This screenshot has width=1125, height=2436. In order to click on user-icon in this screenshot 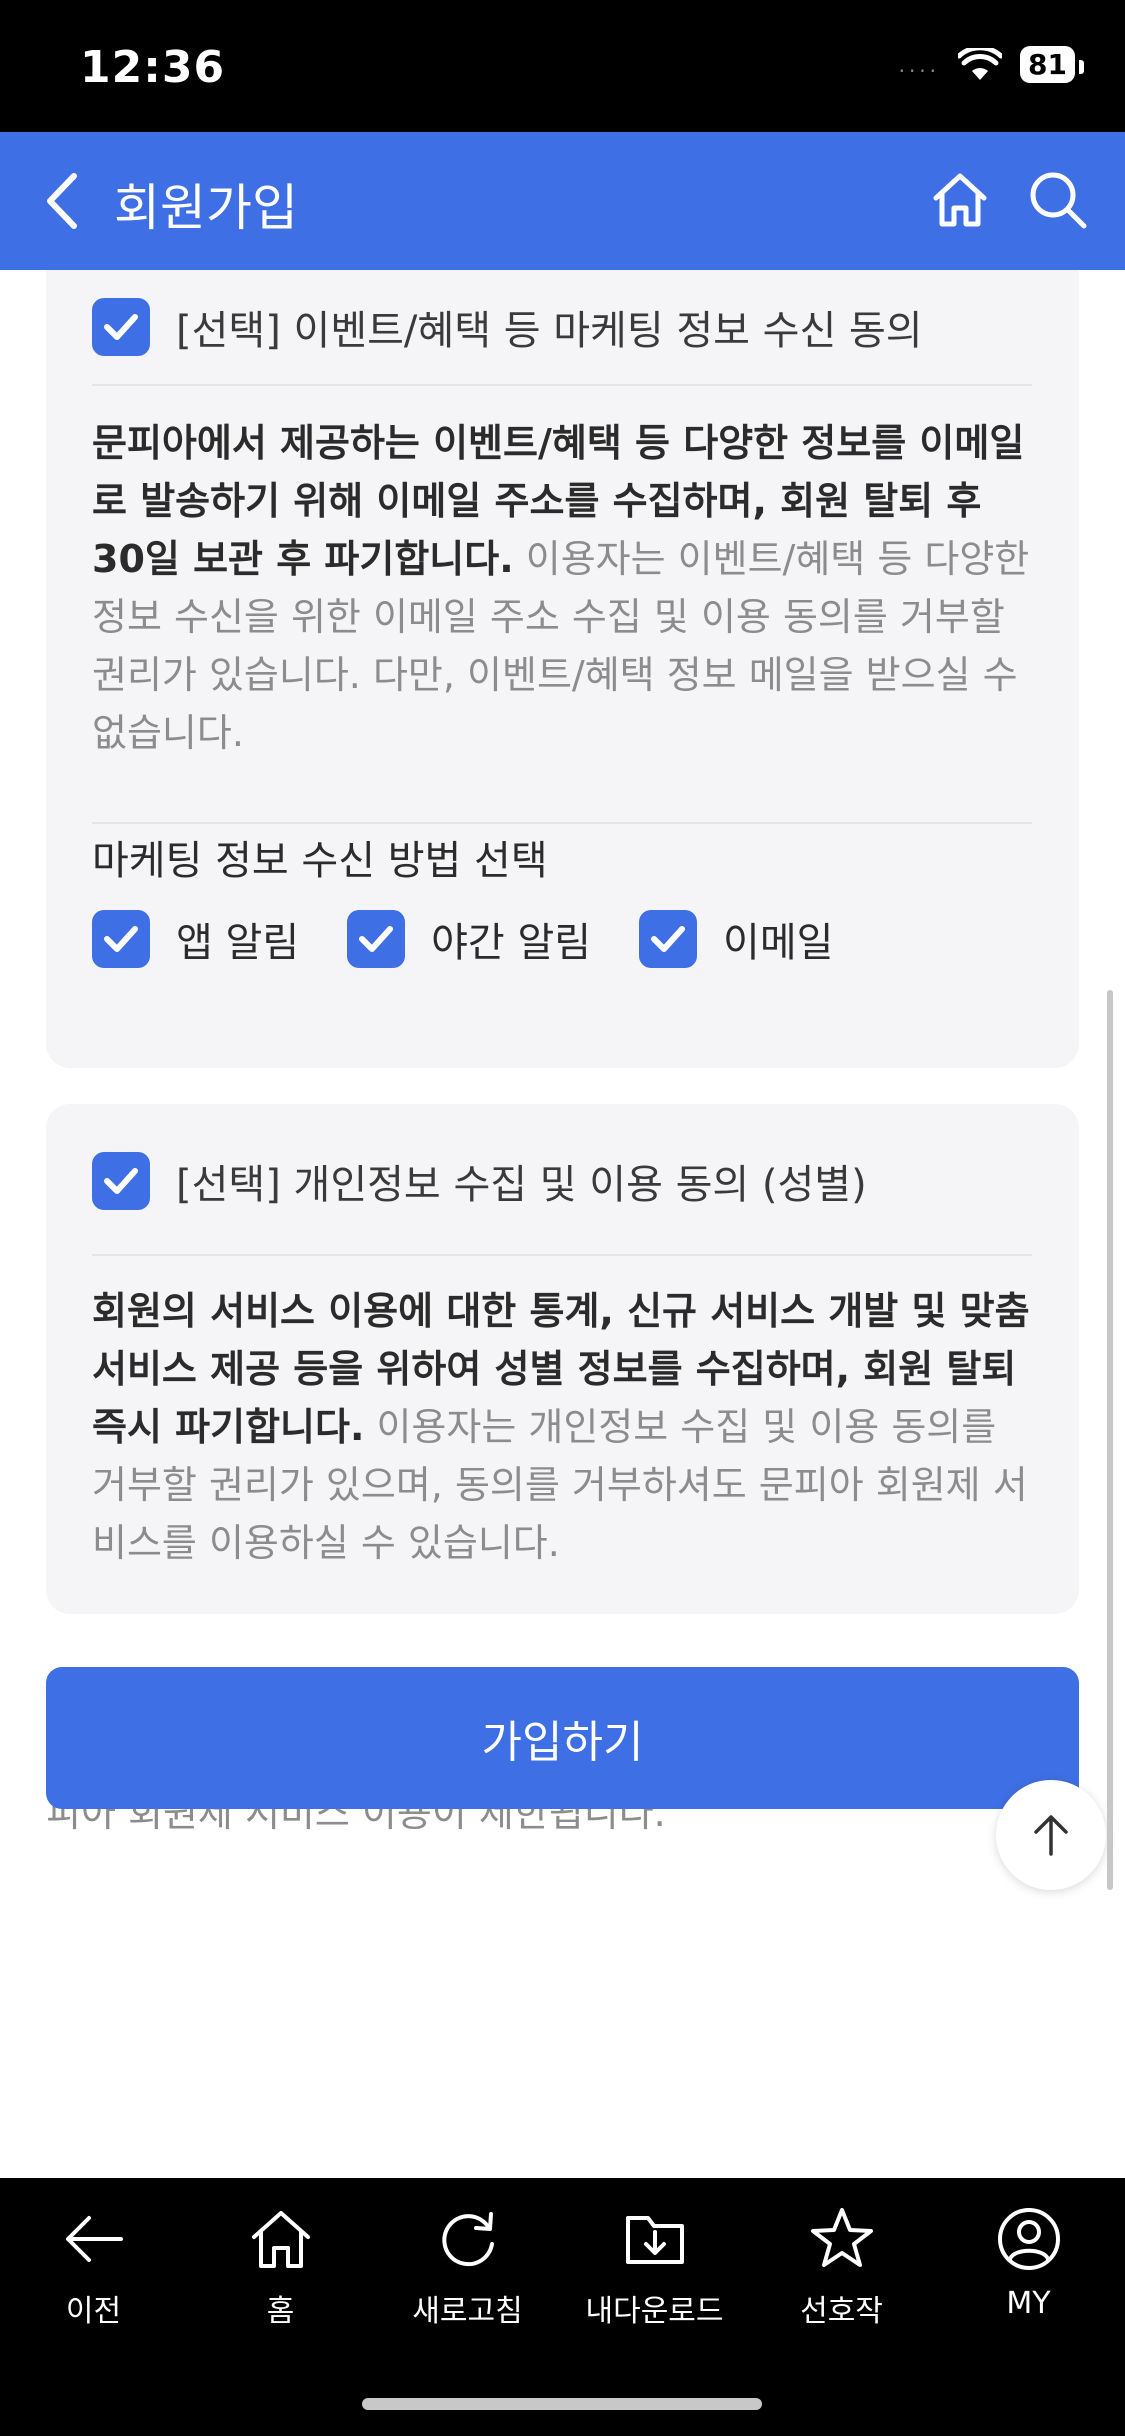, I will do `click(1028, 2239)`.